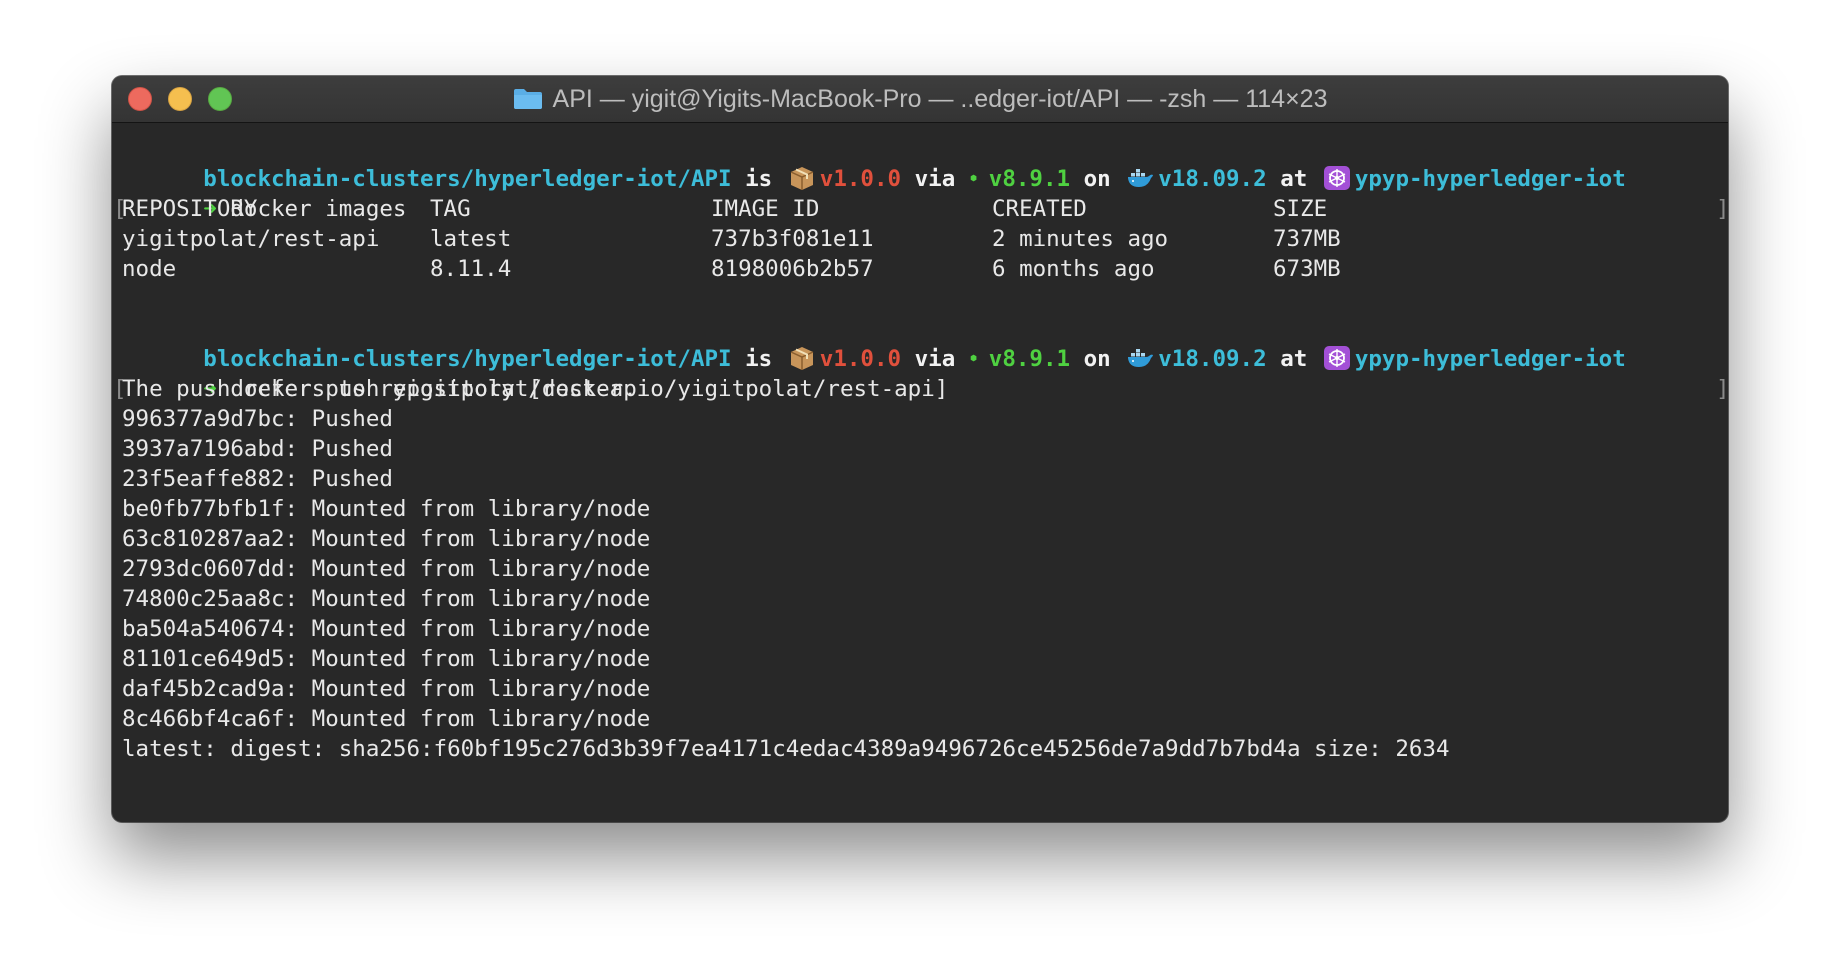 Image resolution: width=1840 pixels, height=970 pixels. I want to click on cell-size: 673MB, so click(1307, 269).